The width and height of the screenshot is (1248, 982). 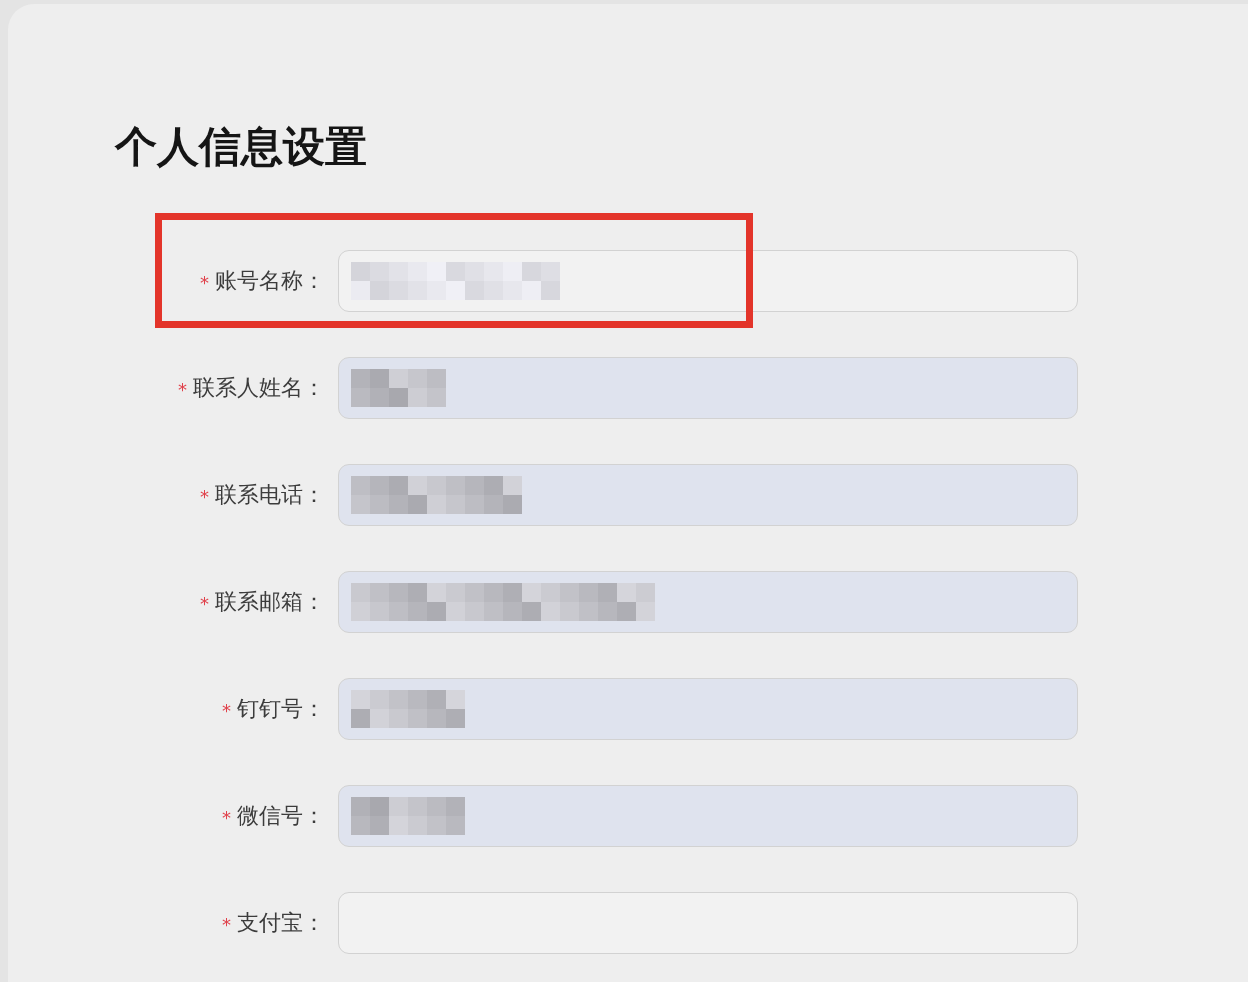 What do you see at coordinates (270, 281) in the screenshot?
I see `field-label: 账号名称：` at bounding box center [270, 281].